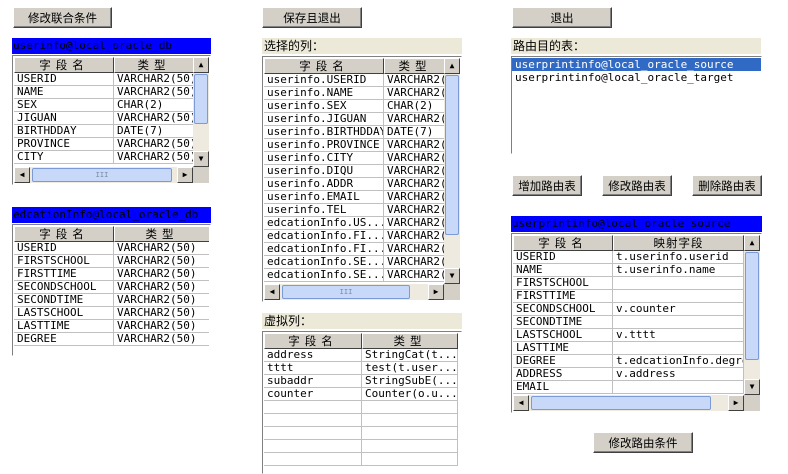 The height and width of the screenshot is (474, 788). I want to click on mapping-name-cell: LASTTIME, so click(563, 348).